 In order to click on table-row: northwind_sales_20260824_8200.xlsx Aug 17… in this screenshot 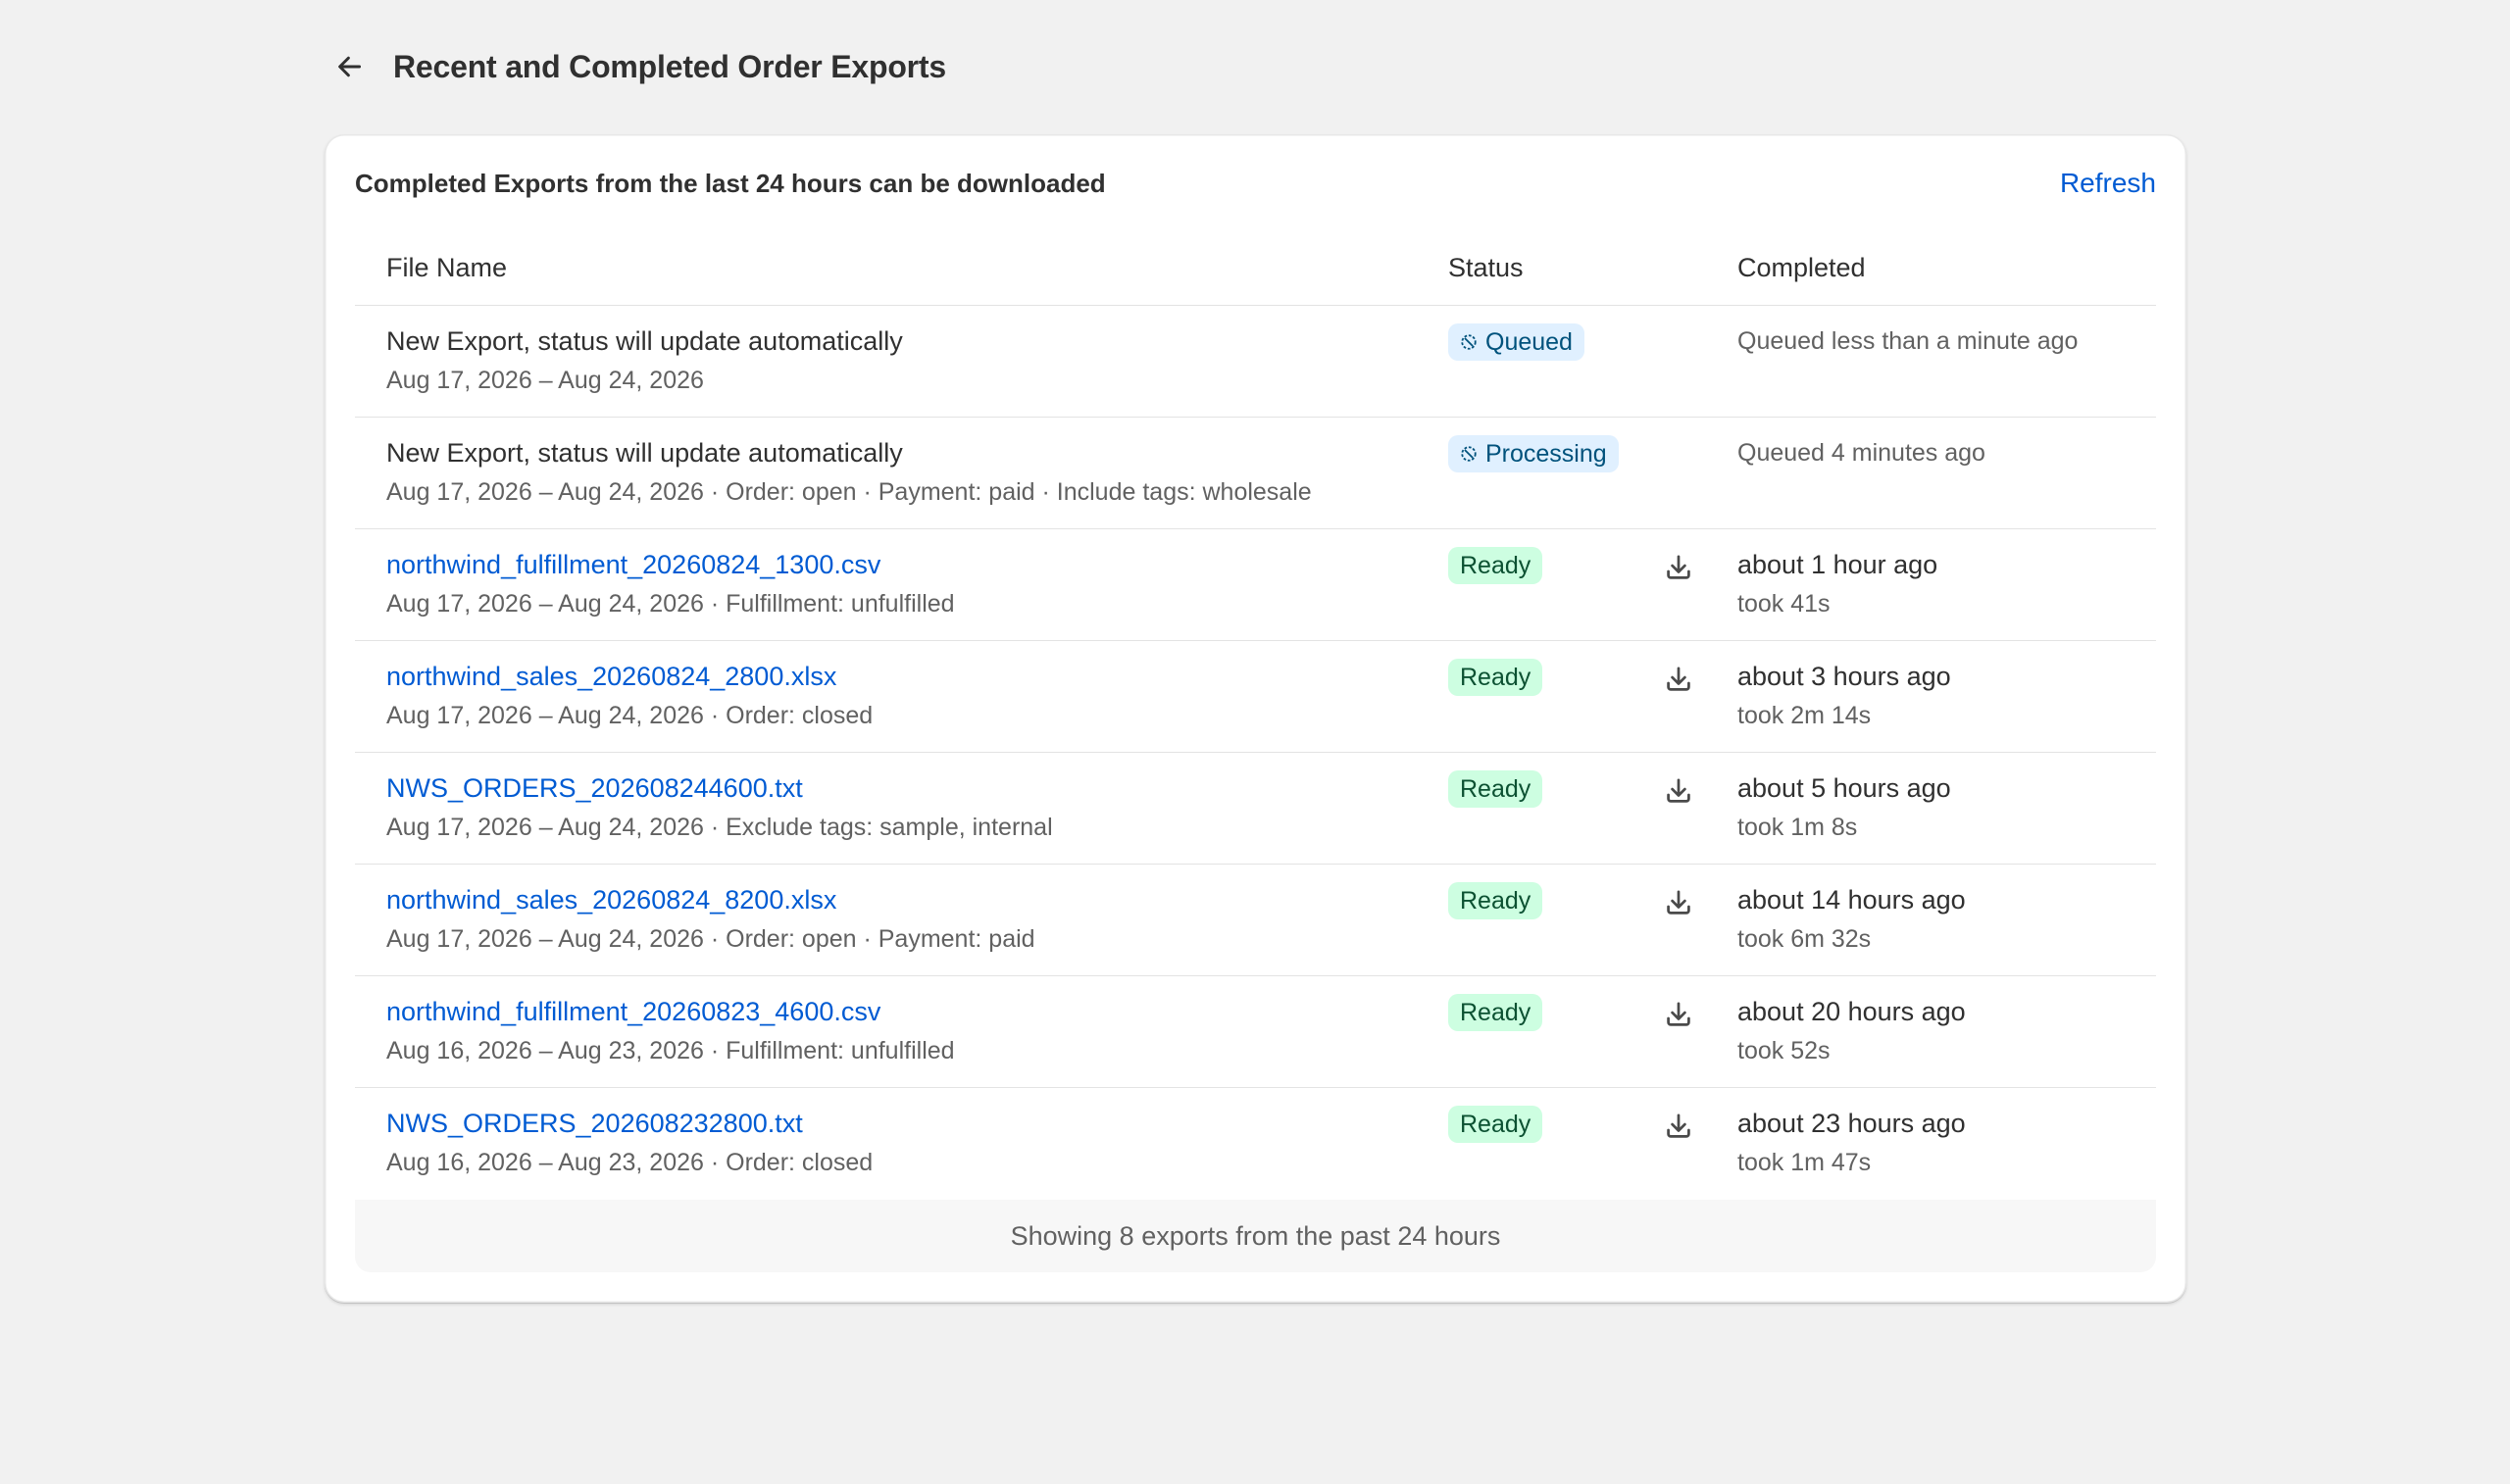, I will do `click(1255, 921)`.